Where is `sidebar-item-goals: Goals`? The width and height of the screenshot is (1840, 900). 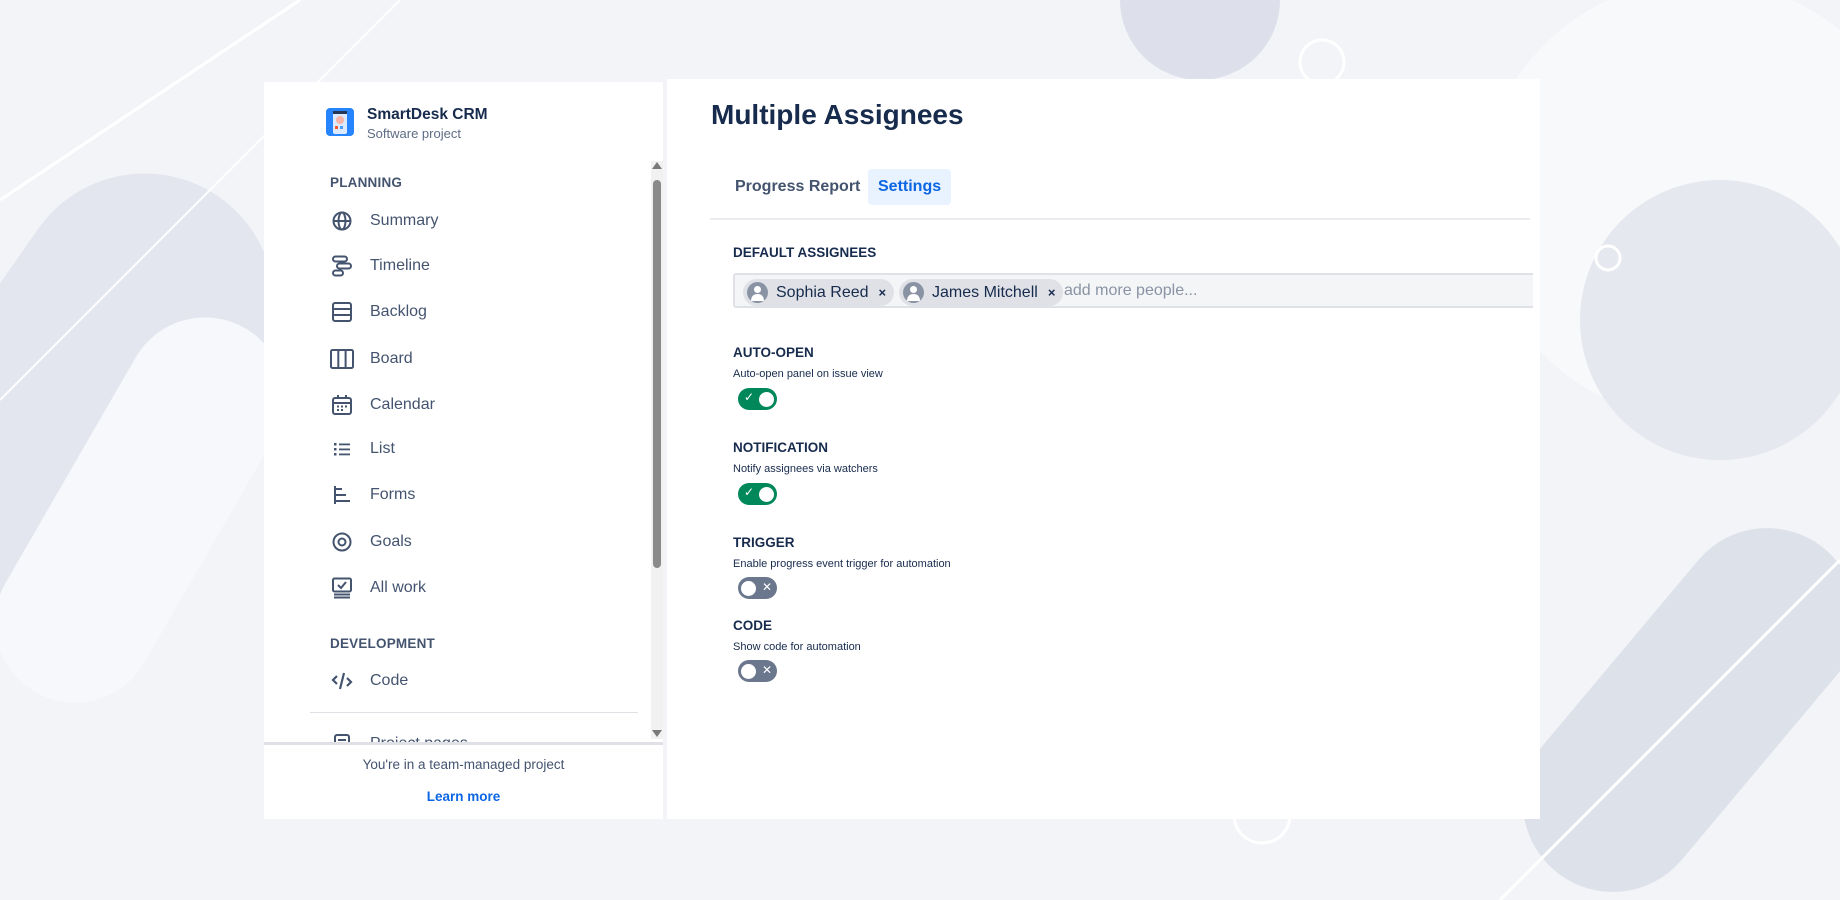 sidebar-item-goals: Goals is located at coordinates (464, 542).